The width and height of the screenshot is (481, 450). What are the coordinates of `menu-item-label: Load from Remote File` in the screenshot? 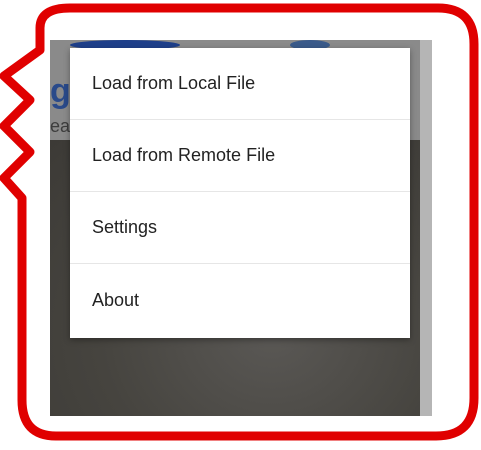 It's located at (184, 155).